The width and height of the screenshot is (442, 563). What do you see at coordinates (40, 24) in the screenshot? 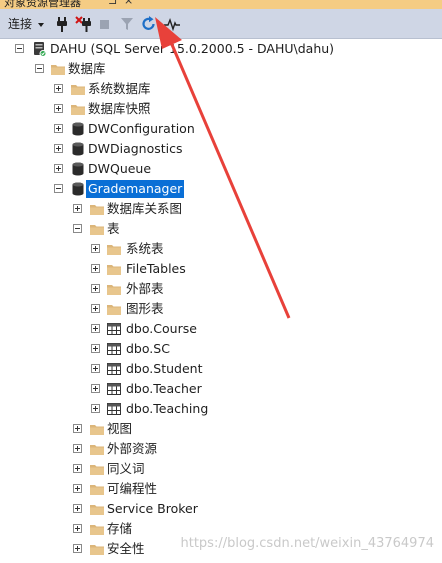
I see `dropdown-arrow-icon` at bounding box center [40, 24].